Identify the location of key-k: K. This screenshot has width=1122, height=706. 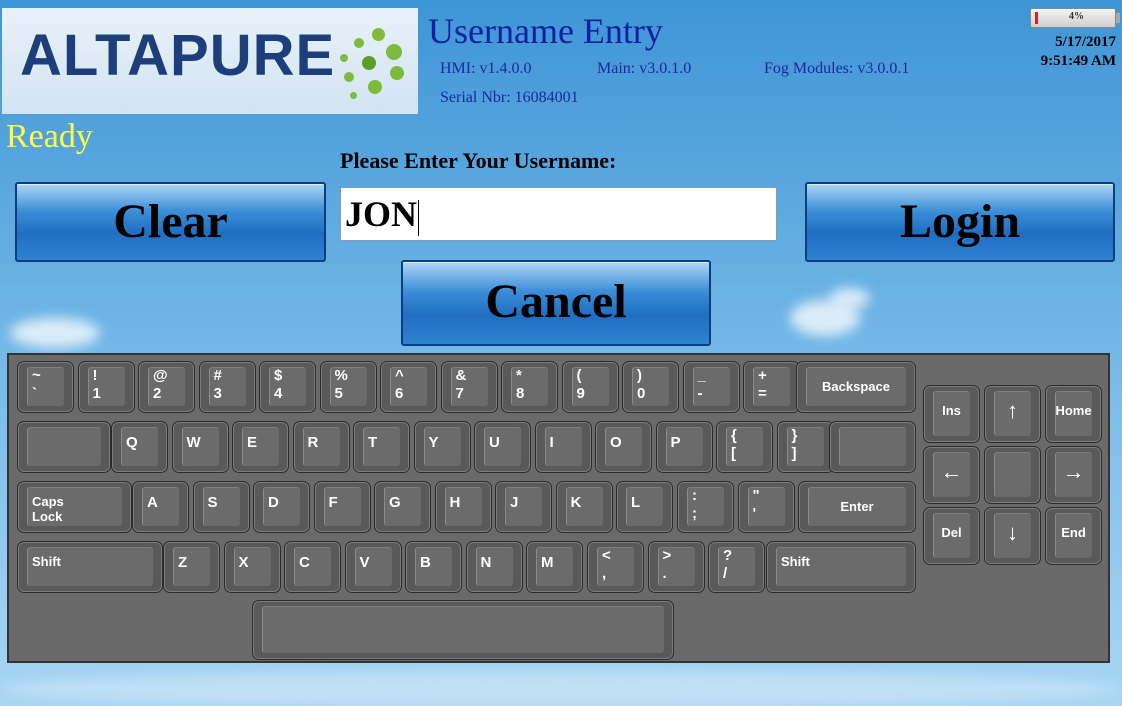
(584, 507).